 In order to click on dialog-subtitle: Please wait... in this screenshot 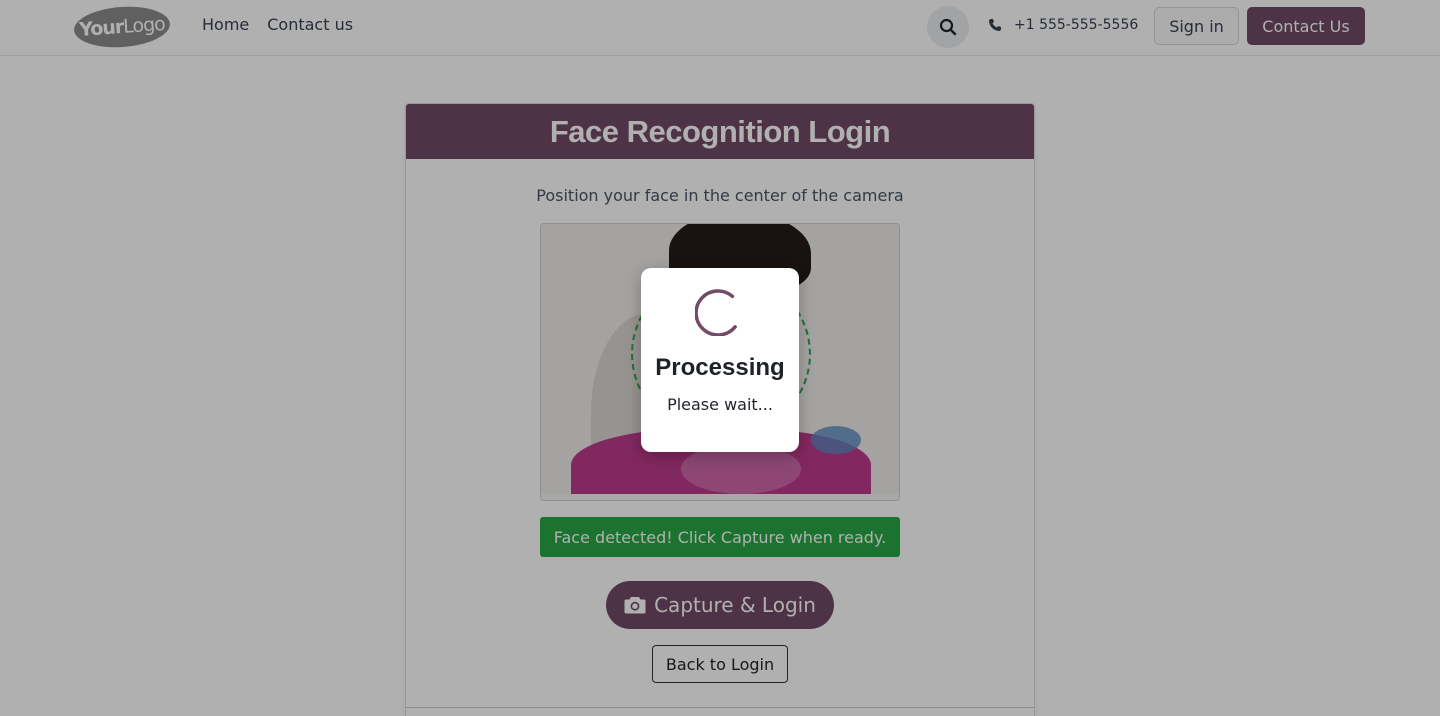, I will do `click(720, 404)`.